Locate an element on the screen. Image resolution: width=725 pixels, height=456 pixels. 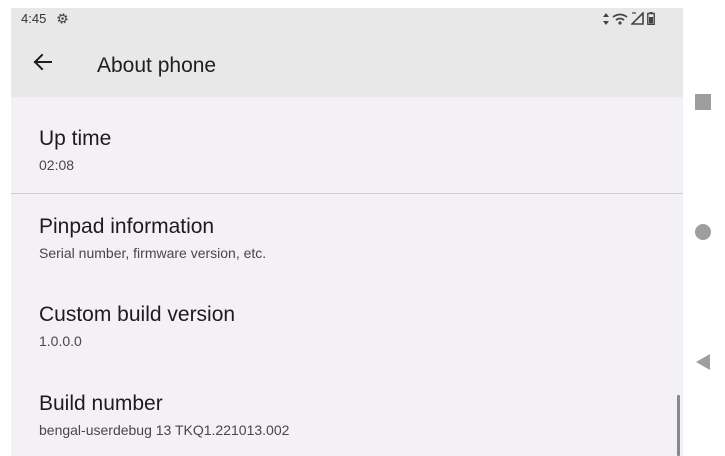
back-triangle-icon is located at coordinates (703, 362).